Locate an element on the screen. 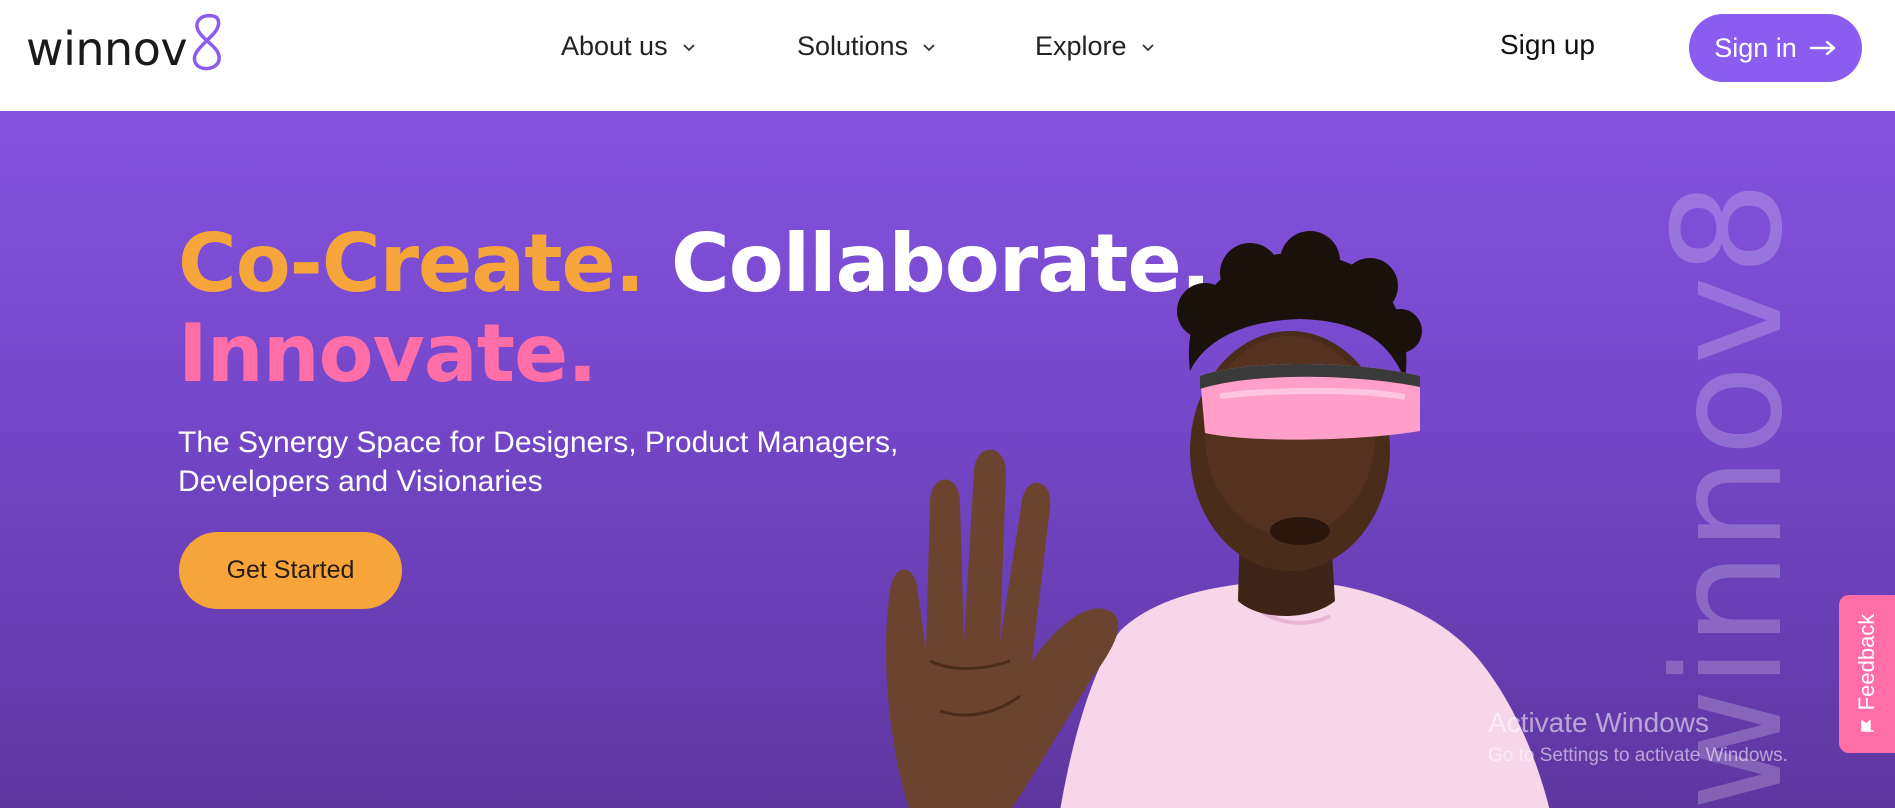  feedback-tab: Feedback is located at coordinates (1867, 674).